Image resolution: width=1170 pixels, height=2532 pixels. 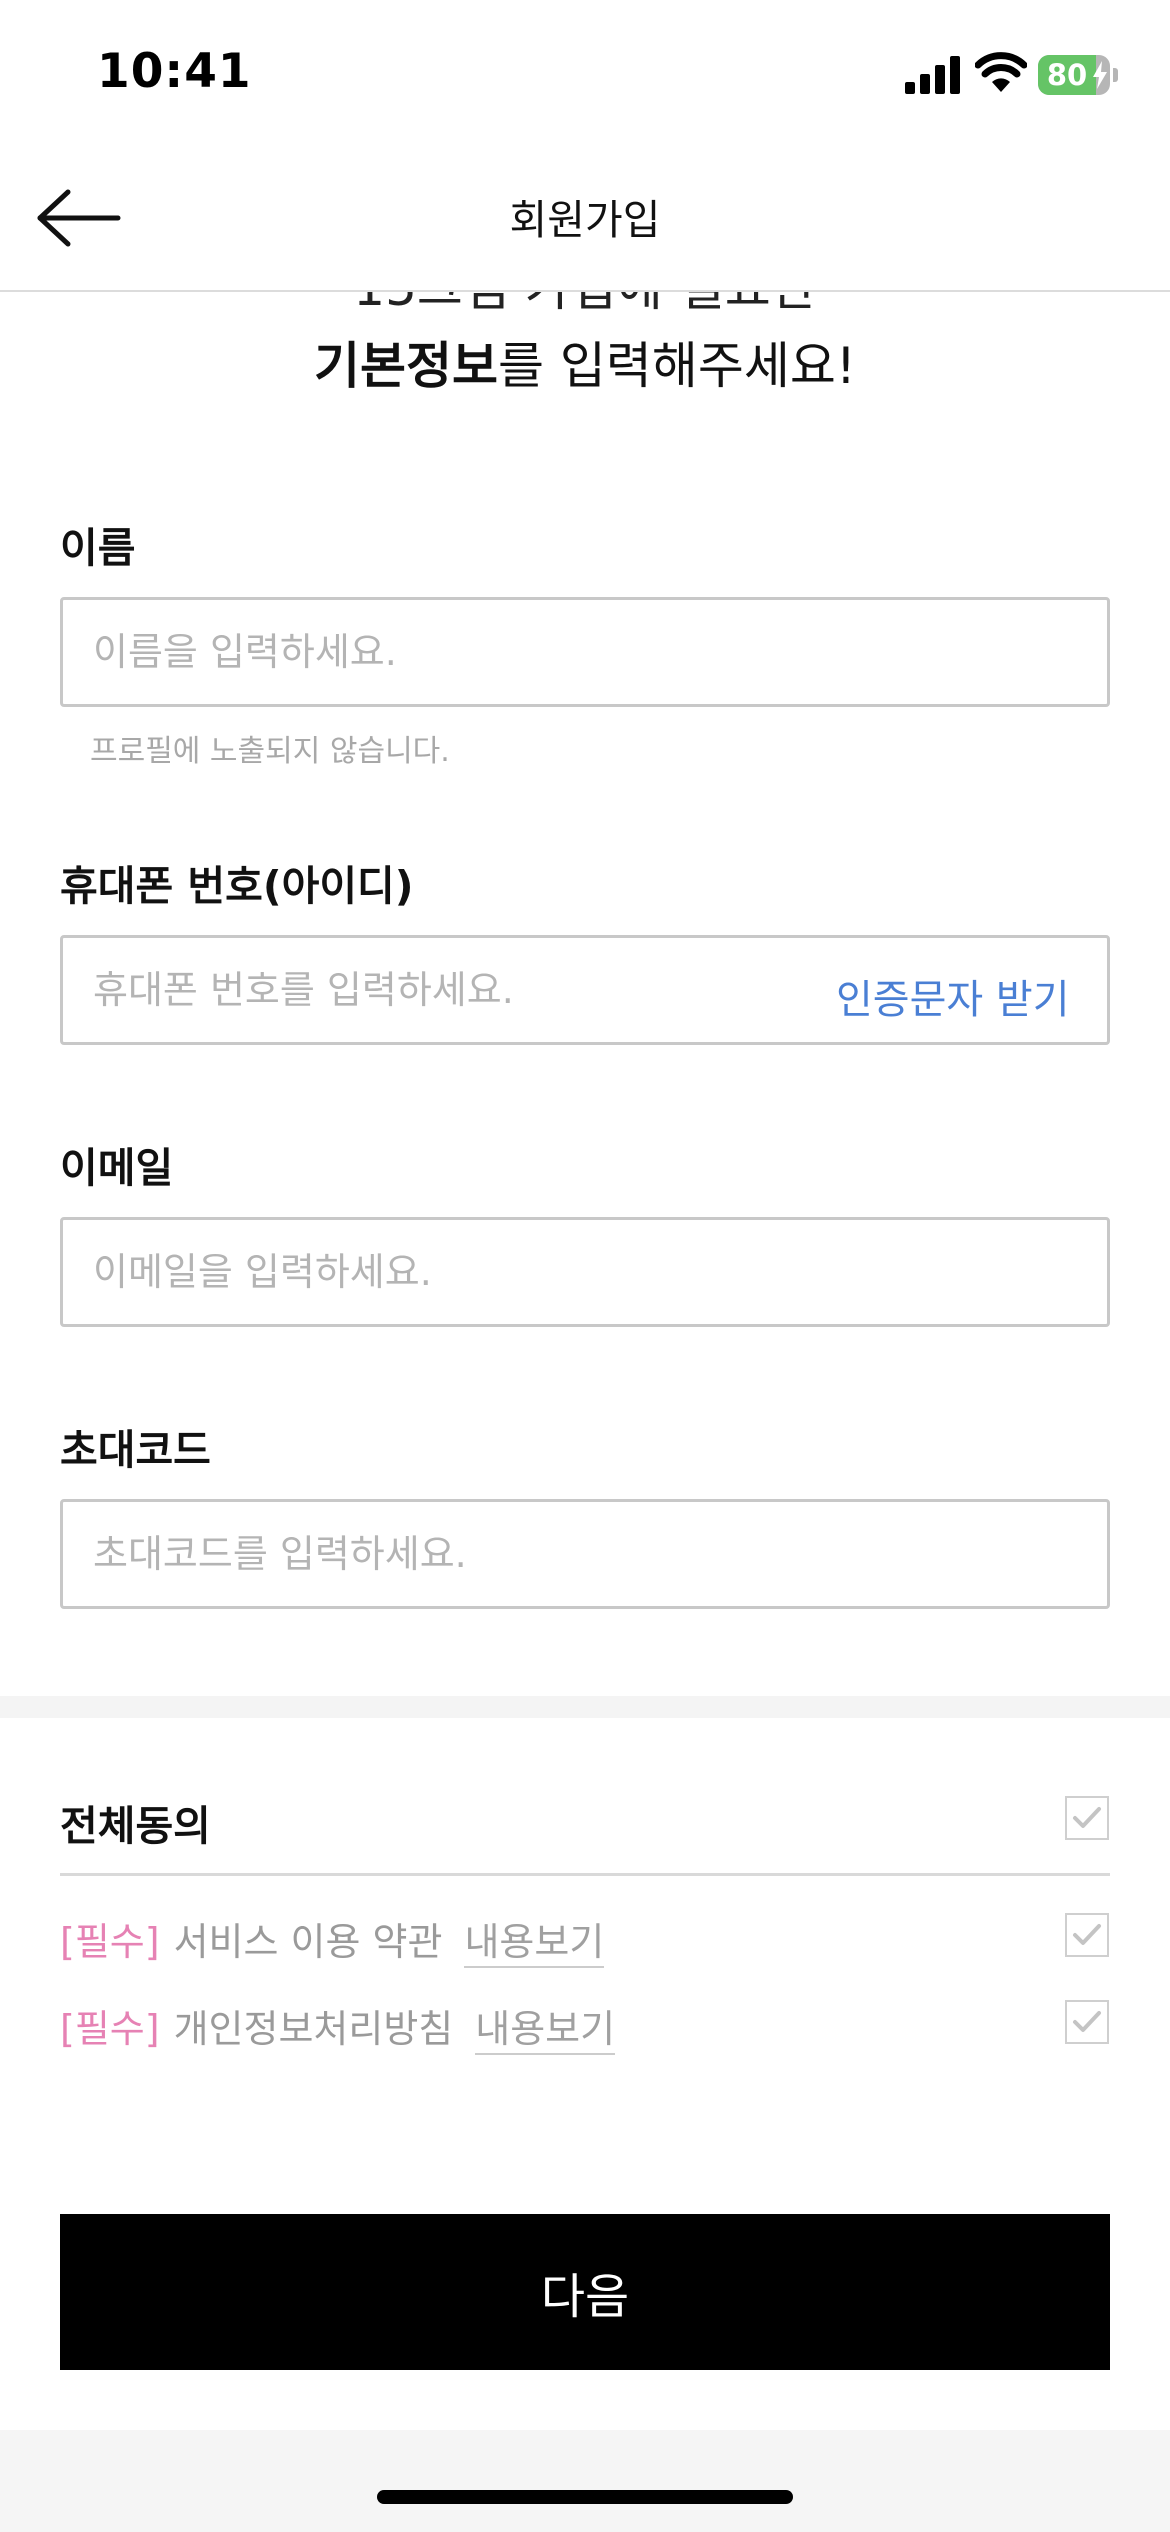 What do you see at coordinates (585, 2497) in the screenshot?
I see `home-indicator` at bounding box center [585, 2497].